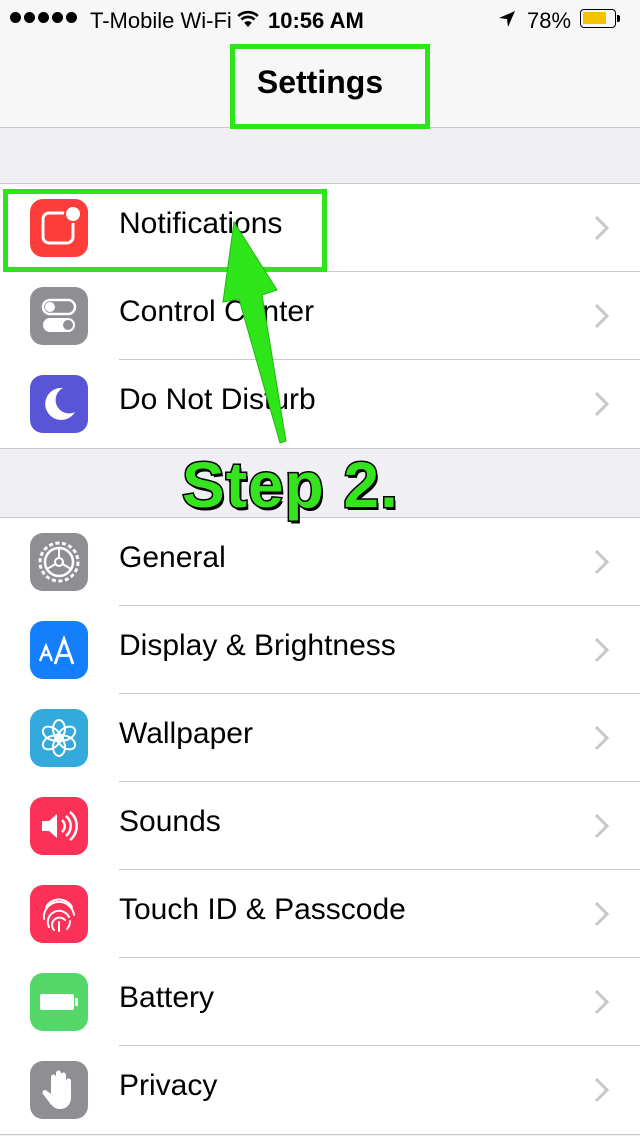 The image size is (640, 1136). Describe the element at coordinates (59, 1002) in the screenshot. I see `battery-icon` at that location.